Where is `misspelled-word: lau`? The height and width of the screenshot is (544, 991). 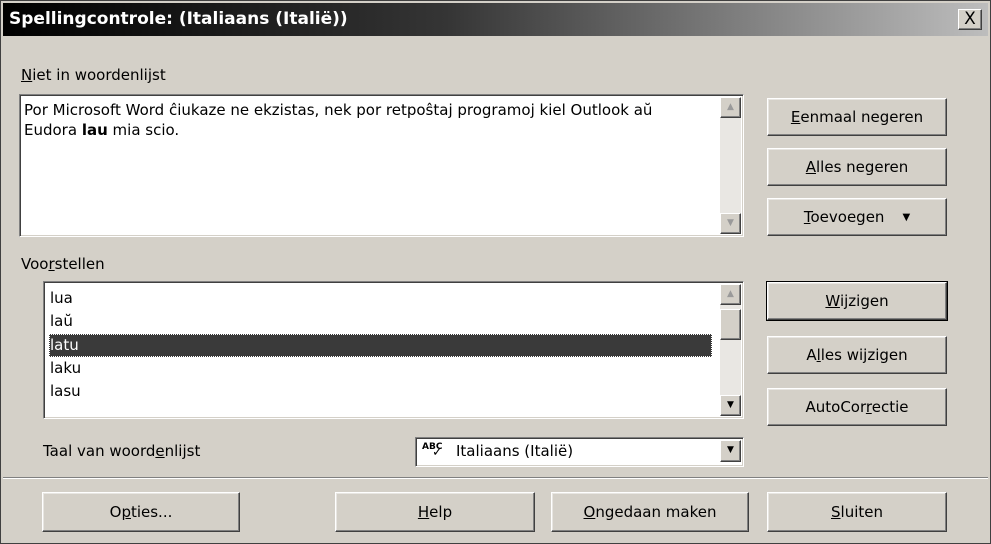
misspelled-word: lau is located at coordinates (94, 130).